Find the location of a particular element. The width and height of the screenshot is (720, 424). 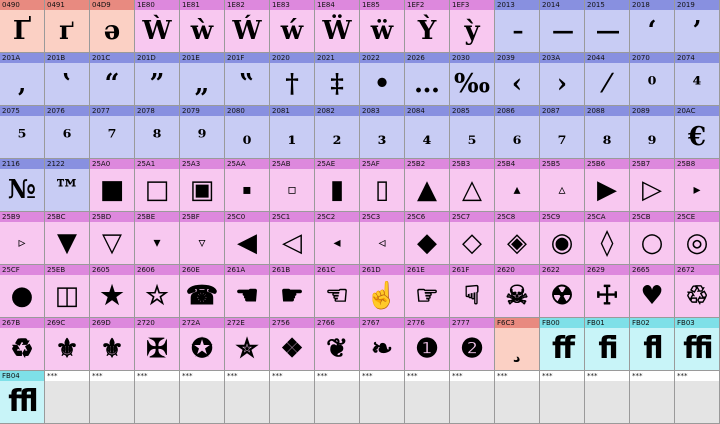

glyph-codepoint: 2088 is located at coordinates (607, 111).